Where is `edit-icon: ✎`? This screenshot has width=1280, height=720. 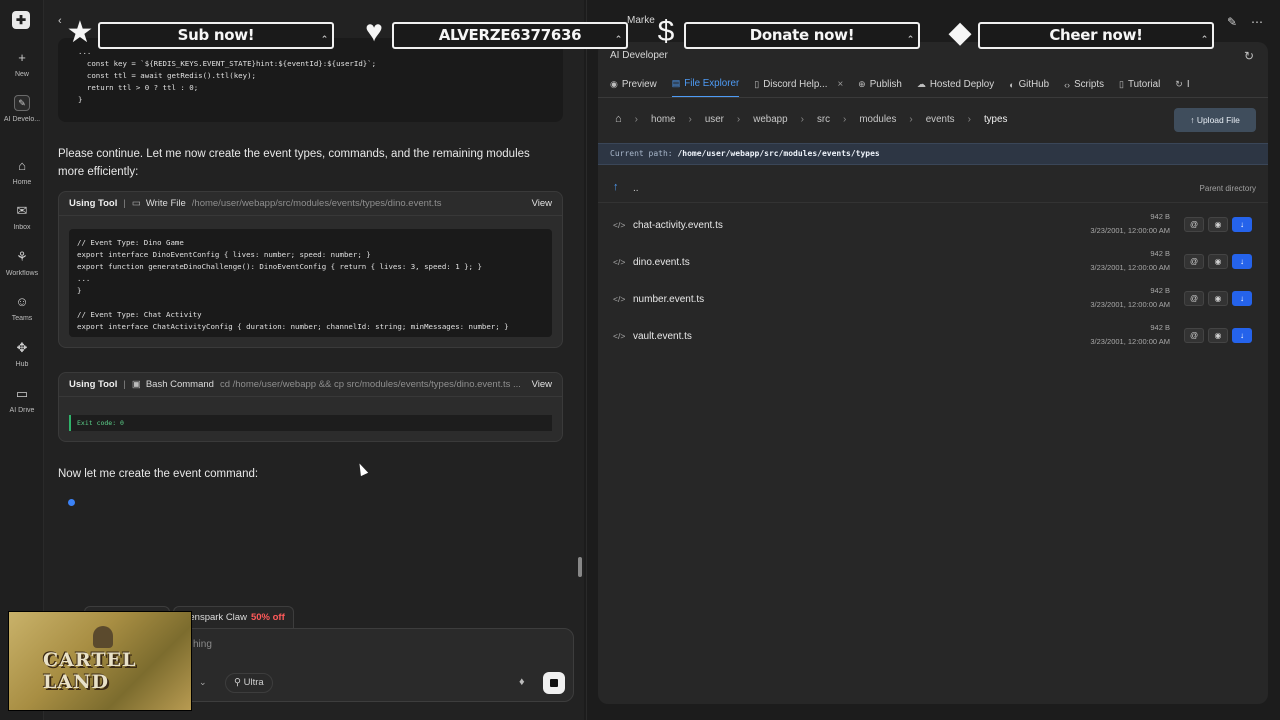
edit-icon: ✎ is located at coordinates (1232, 22).